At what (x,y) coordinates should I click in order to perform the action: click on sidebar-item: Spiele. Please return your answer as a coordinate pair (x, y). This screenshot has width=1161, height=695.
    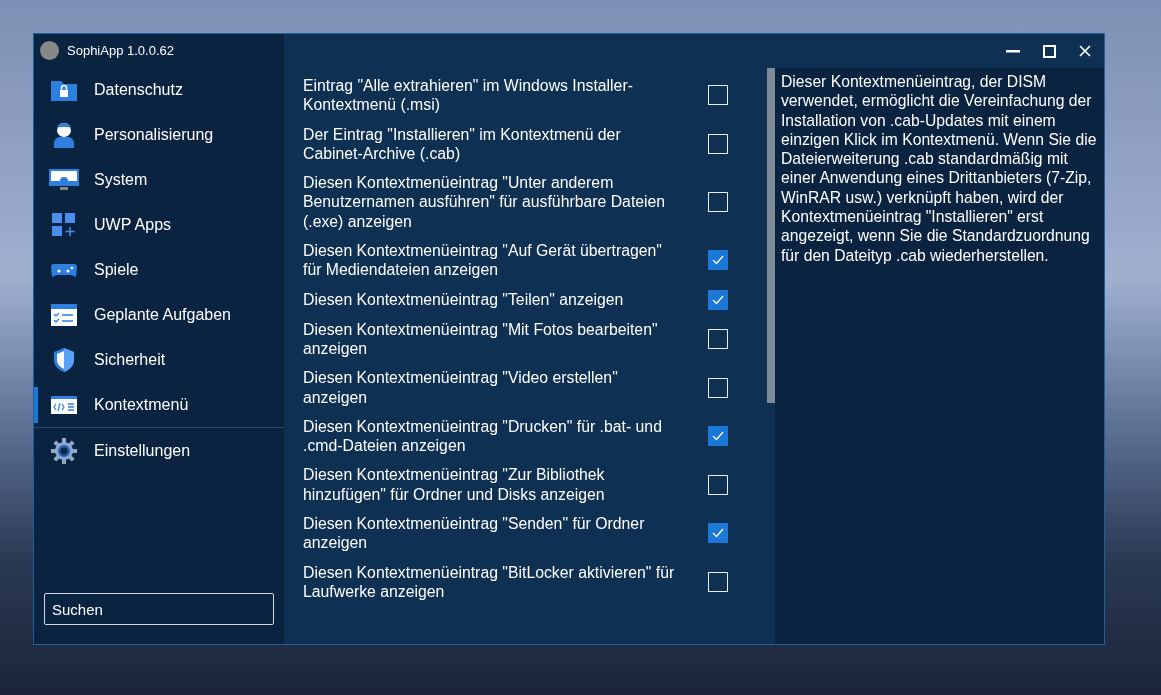
    Looking at the image, I should click on (159, 269).